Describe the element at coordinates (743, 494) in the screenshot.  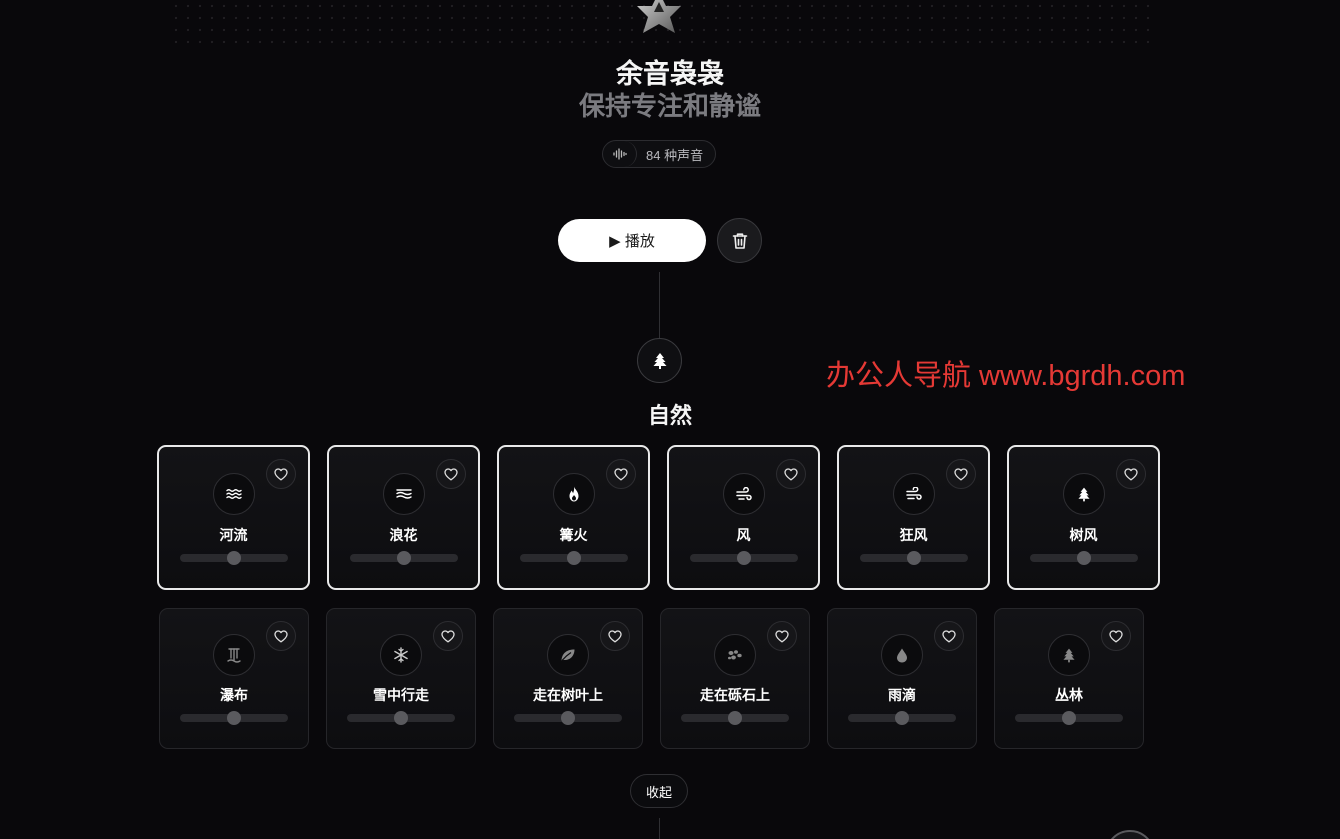
I see `wind-icon` at that location.